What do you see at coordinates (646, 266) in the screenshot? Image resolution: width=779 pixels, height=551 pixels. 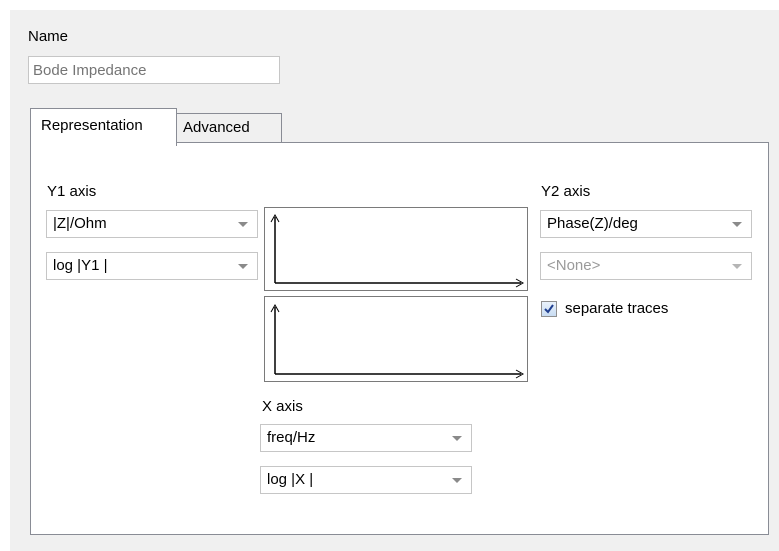 I see `y2-secondary-select: <None>` at bounding box center [646, 266].